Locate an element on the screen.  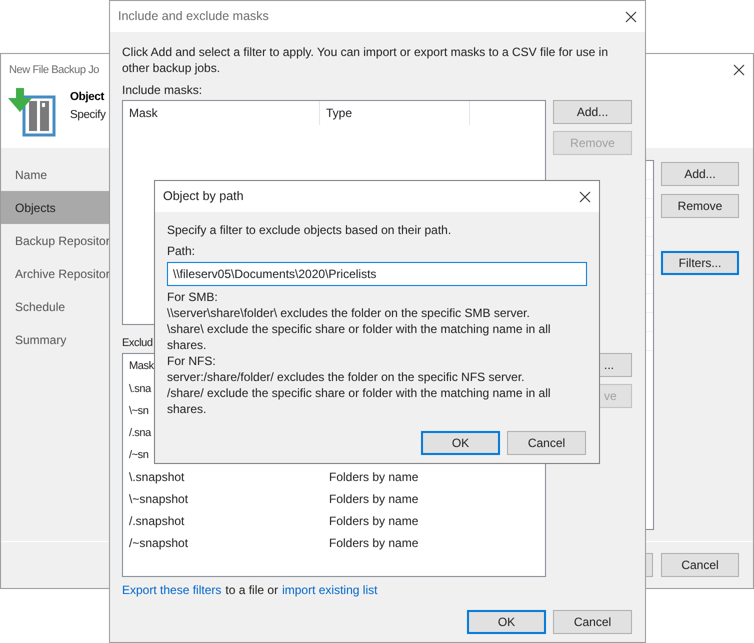
table-cell-text: /~sn is located at coordinates (138, 455).